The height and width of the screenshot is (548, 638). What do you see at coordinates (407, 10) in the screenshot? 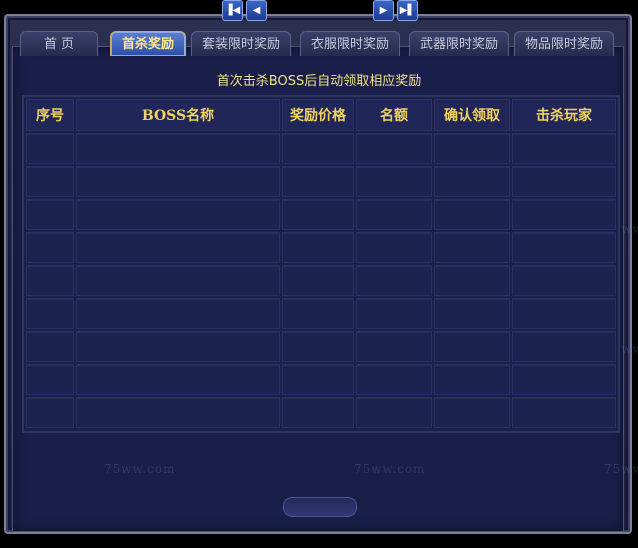
I see `last-page-icon: ▶▌` at bounding box center [407, 10].